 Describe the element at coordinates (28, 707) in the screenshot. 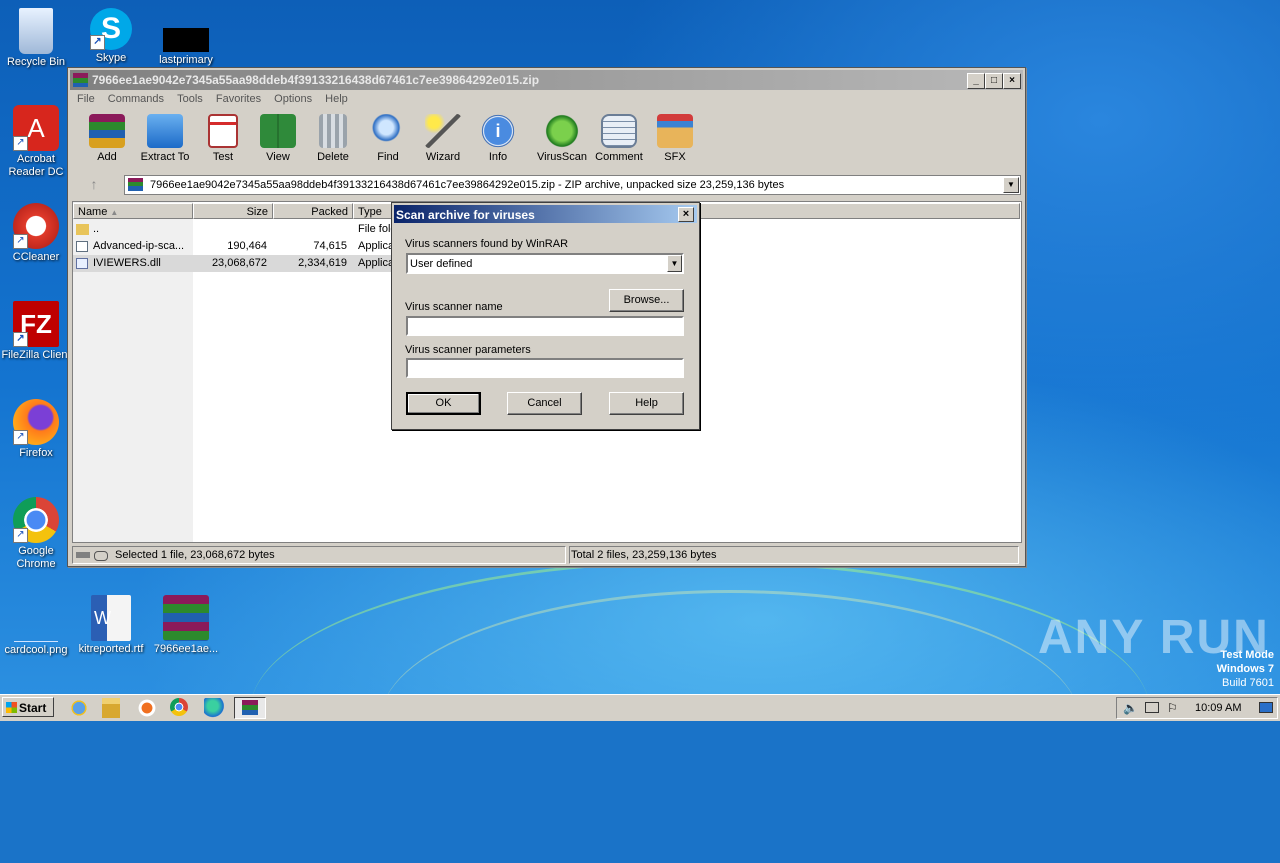

I see `start-button: Start` at that location.